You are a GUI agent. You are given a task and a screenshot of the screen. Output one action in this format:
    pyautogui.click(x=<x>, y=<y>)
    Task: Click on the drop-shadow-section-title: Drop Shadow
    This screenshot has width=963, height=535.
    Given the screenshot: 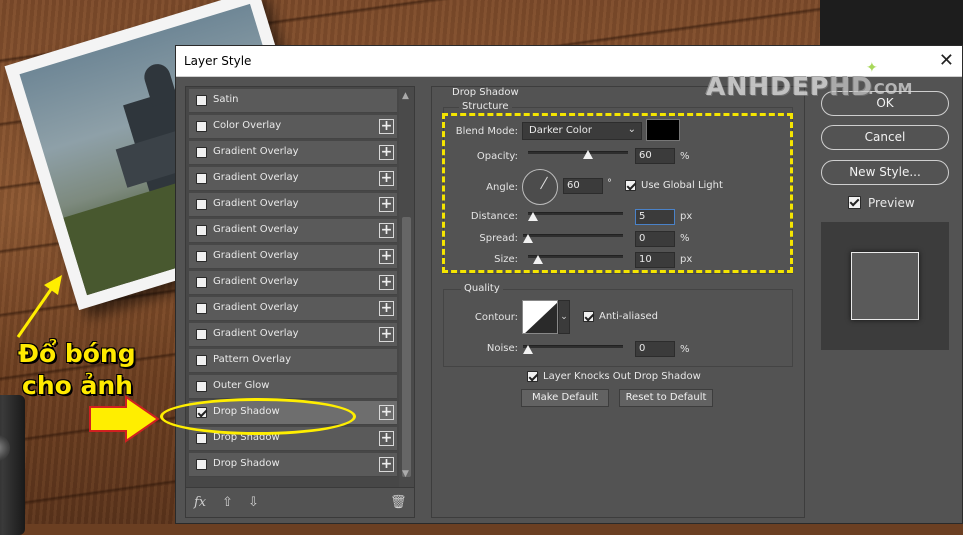 What is the action you would take?
    pyautogui.click(x=485, y=92)
    